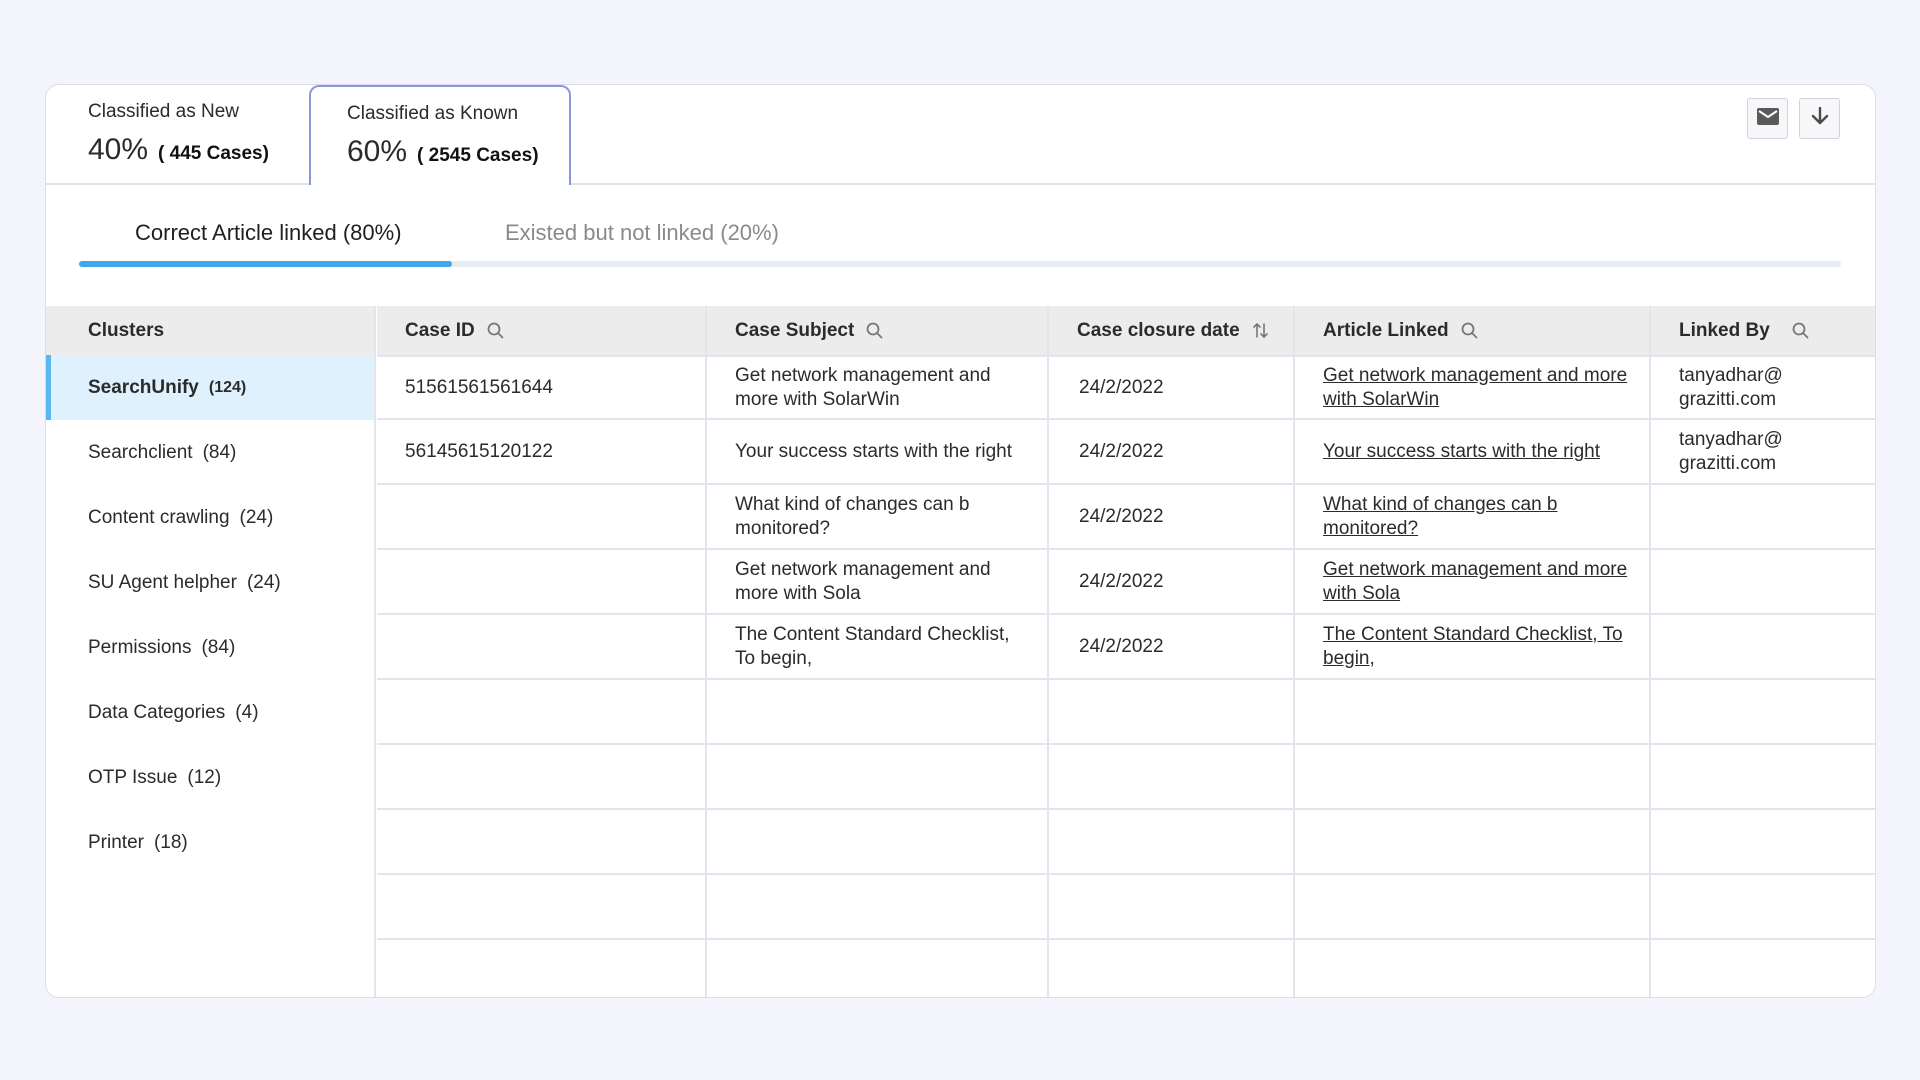 The image size is (1920, 1080). Describe the element at coordinates (118, 149) in the screenshot. I see `classified-new-percent: 40%` at that location.